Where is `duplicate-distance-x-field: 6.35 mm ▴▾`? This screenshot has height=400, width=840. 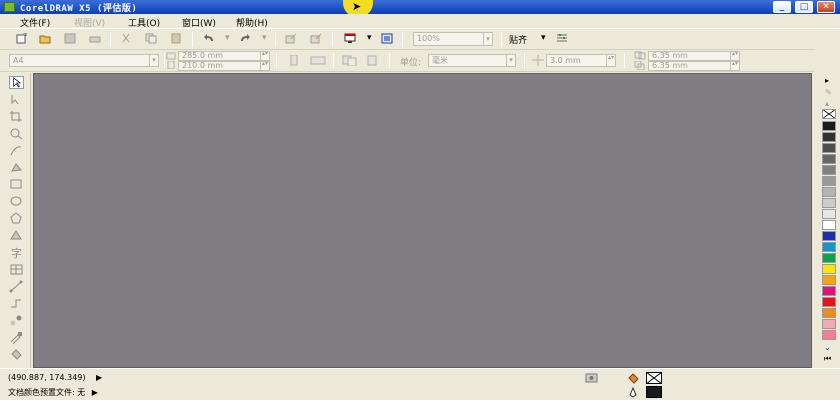 duplicate-distance-x-field: 6.35 mm ▴▾ is located at coordinates (694, 56).